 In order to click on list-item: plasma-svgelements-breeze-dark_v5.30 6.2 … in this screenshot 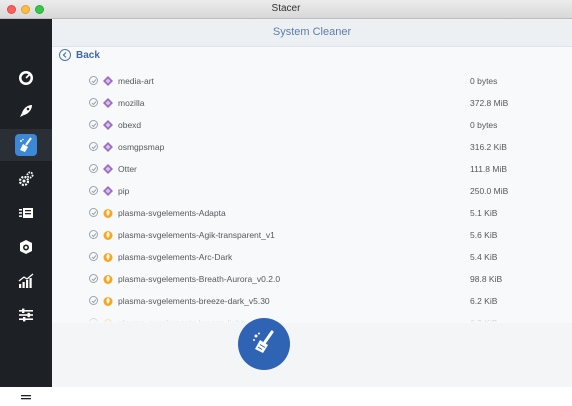, I will do `click(312, 301)`.